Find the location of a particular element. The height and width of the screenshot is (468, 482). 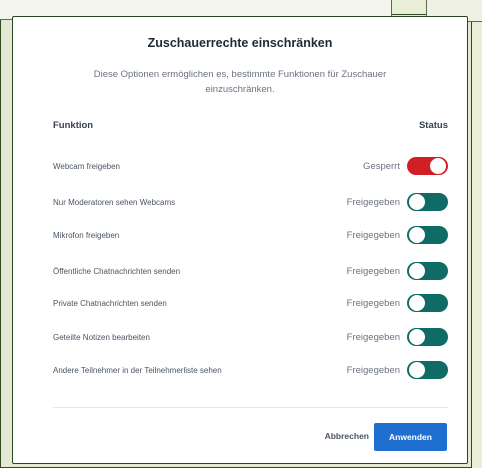

setting-row-microphone: Mikrofon freigeben Freigegeben is located at coordinates (240, 241).